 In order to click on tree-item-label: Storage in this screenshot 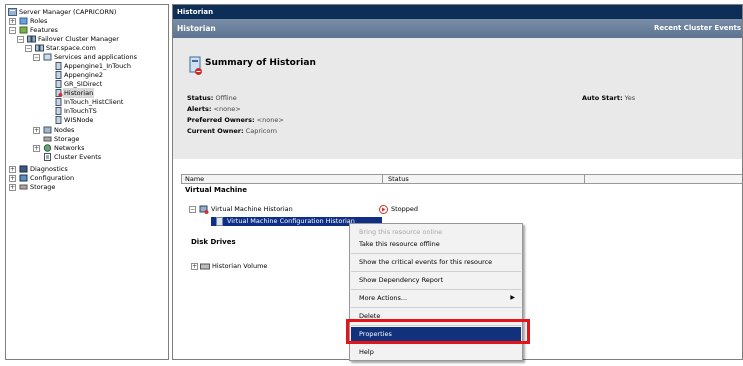, I will do `click(43, 187)`.